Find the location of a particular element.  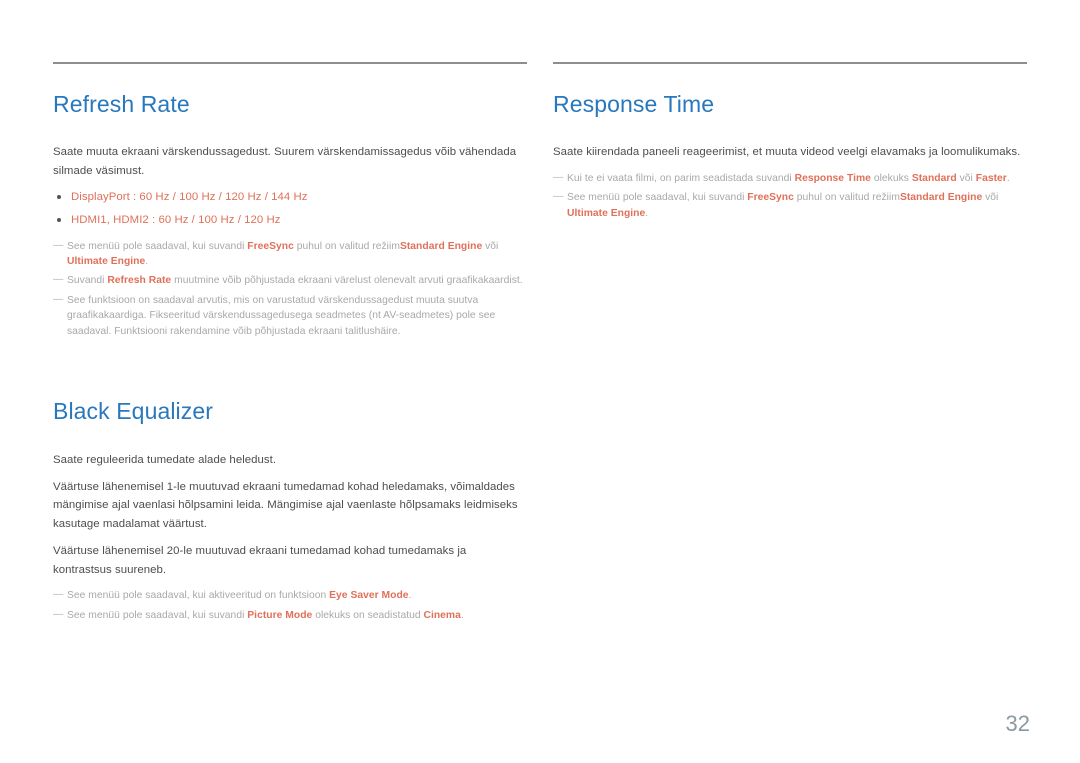

note-highlight-term: Eye Saver Mode is located at coordinates (369, 596).